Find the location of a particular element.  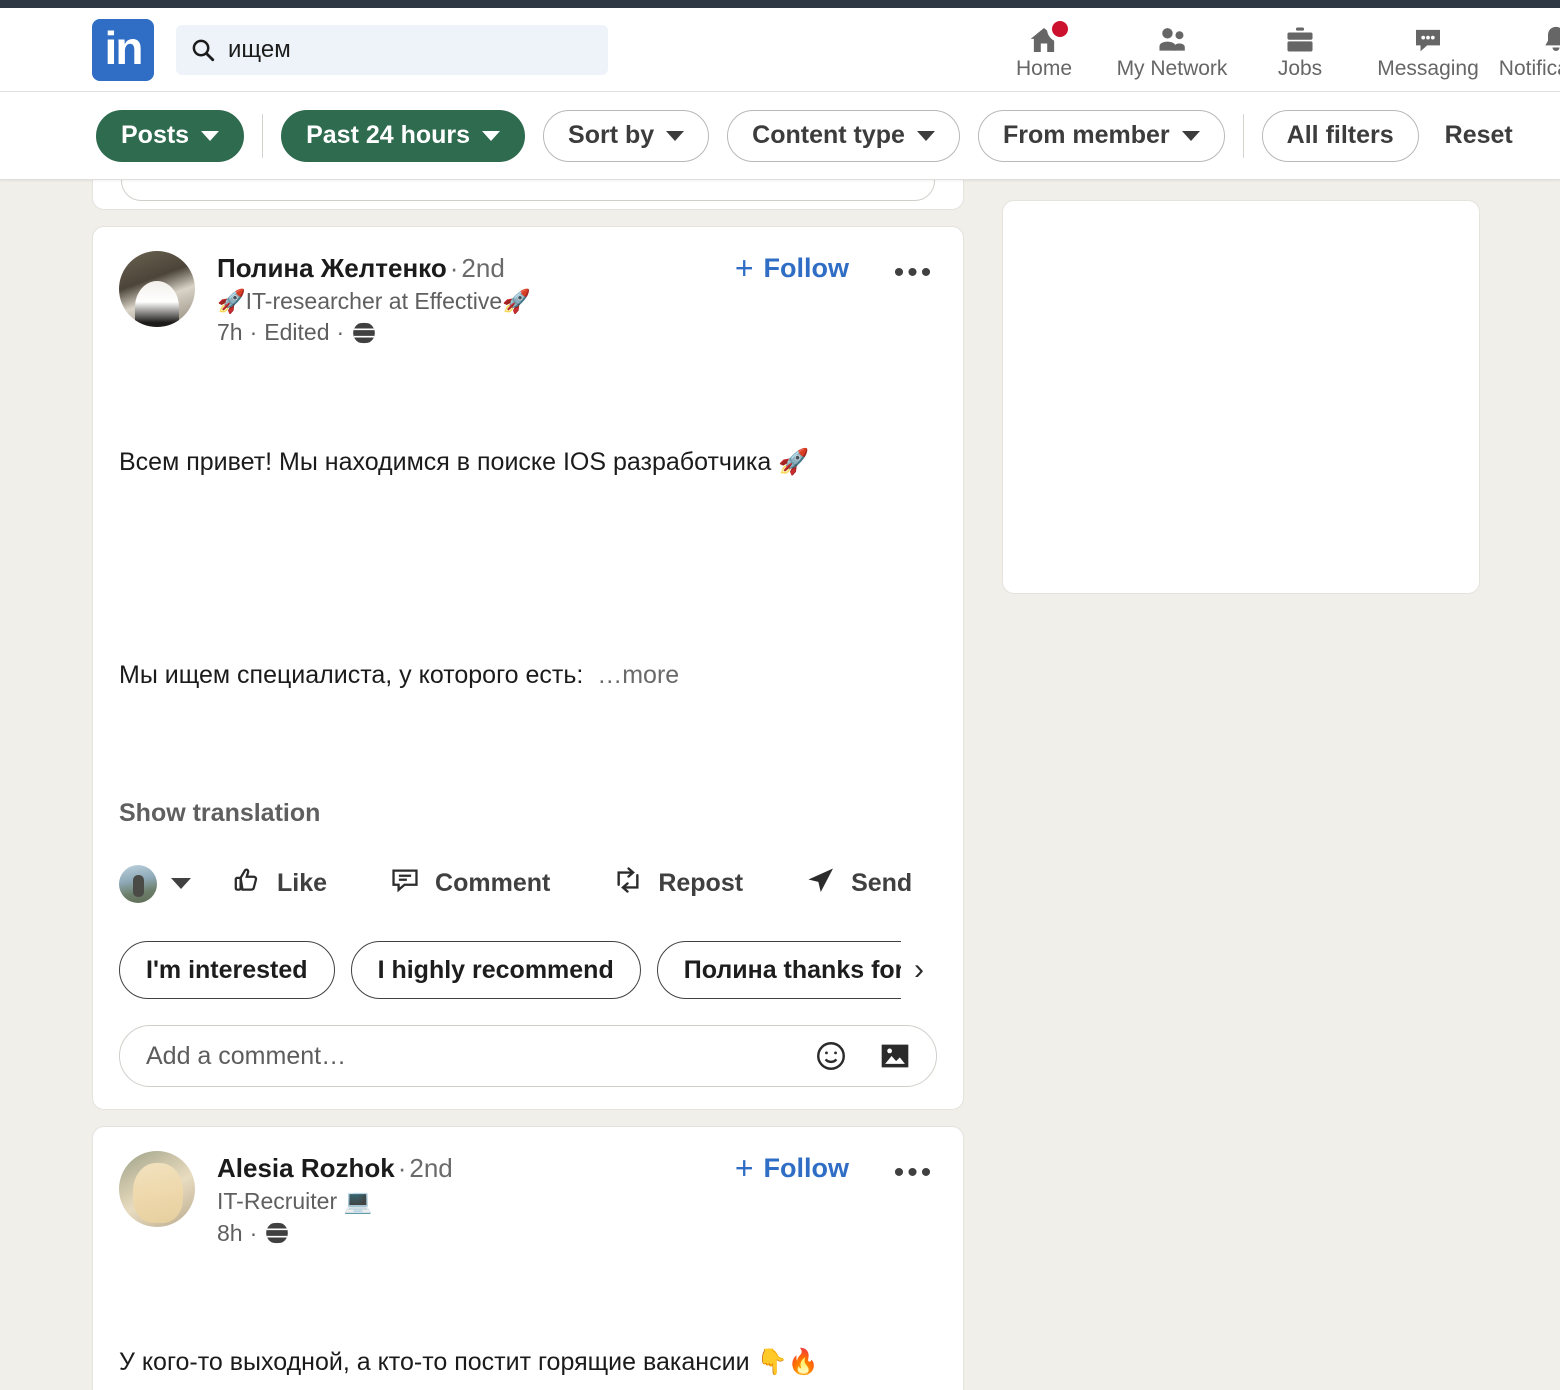

nav-item-jobs: Jobs is located at coordinates (1300, 50).